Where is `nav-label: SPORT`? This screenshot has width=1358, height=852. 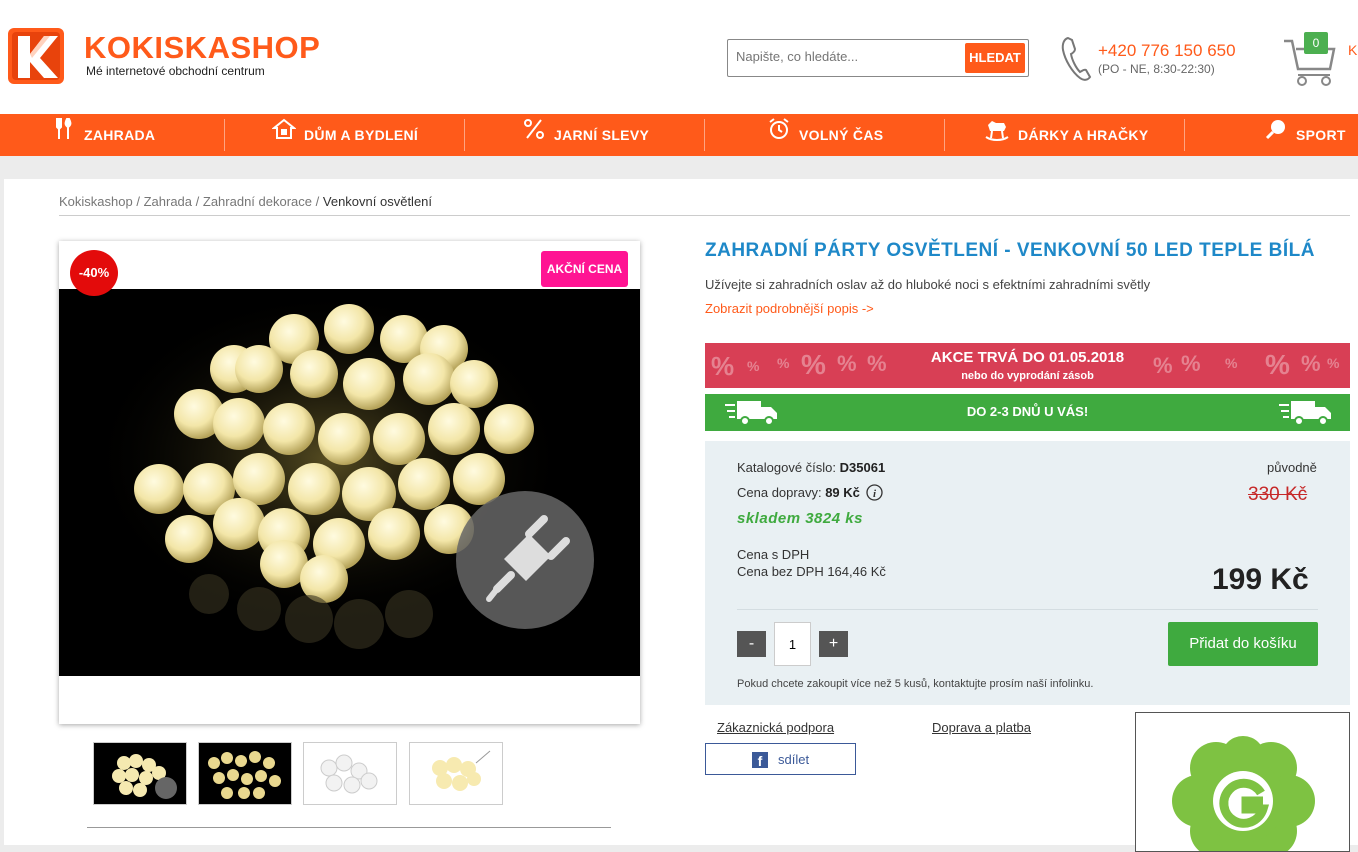 nav-label: SPORT is located at coordinates (1321, 135).